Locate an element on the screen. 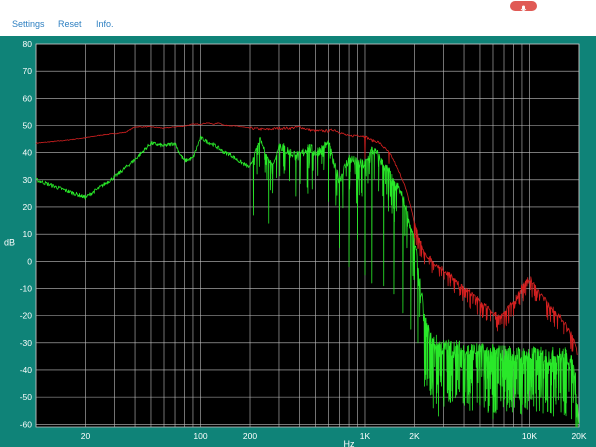 This screenshot has height=447, width=596. y-tick-label: -10 is located at coordinates (26, 288).